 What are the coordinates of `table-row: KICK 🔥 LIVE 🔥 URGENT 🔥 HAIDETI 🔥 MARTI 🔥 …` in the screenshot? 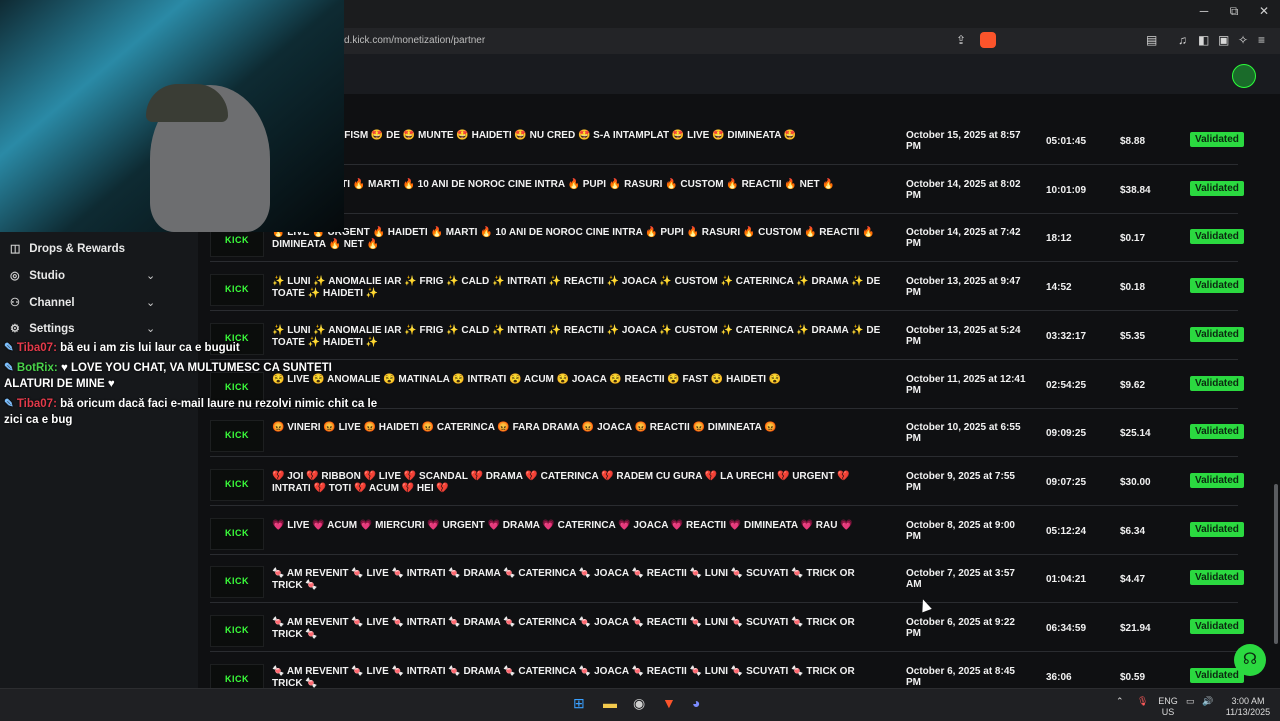 It's located at (727, 238).